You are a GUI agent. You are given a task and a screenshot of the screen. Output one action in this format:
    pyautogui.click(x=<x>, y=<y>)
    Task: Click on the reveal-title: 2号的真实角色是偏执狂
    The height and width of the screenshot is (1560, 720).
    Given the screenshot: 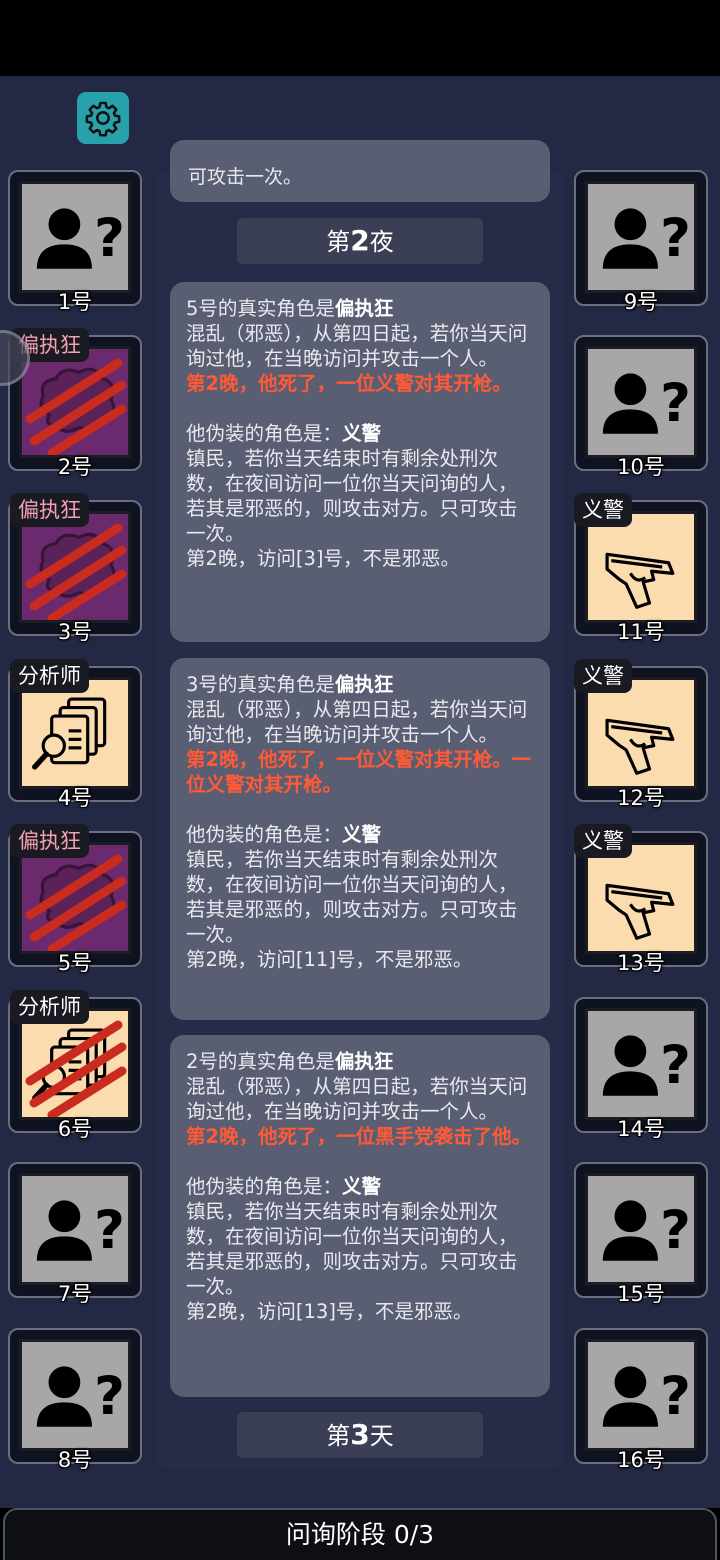 What is the action you would take?
    pyautogui.click(x=290, y=1061)
    